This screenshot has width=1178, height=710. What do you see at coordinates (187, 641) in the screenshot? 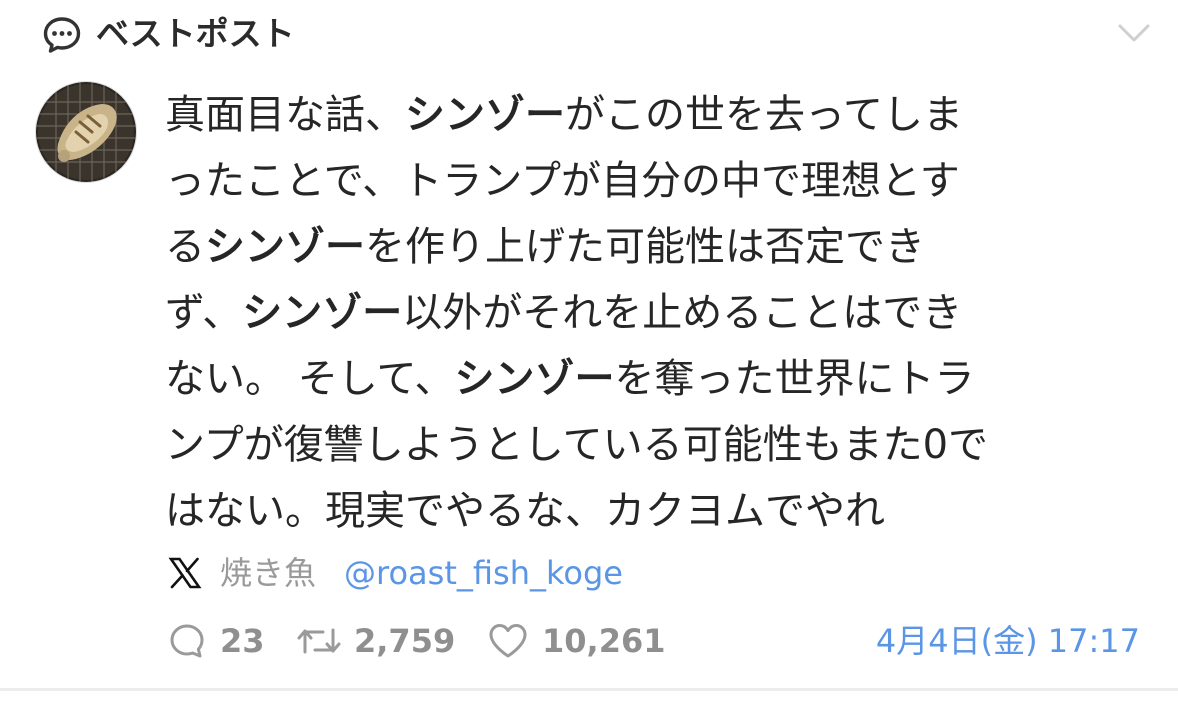
I see `reply-icon` at bounding box center [187, 641].